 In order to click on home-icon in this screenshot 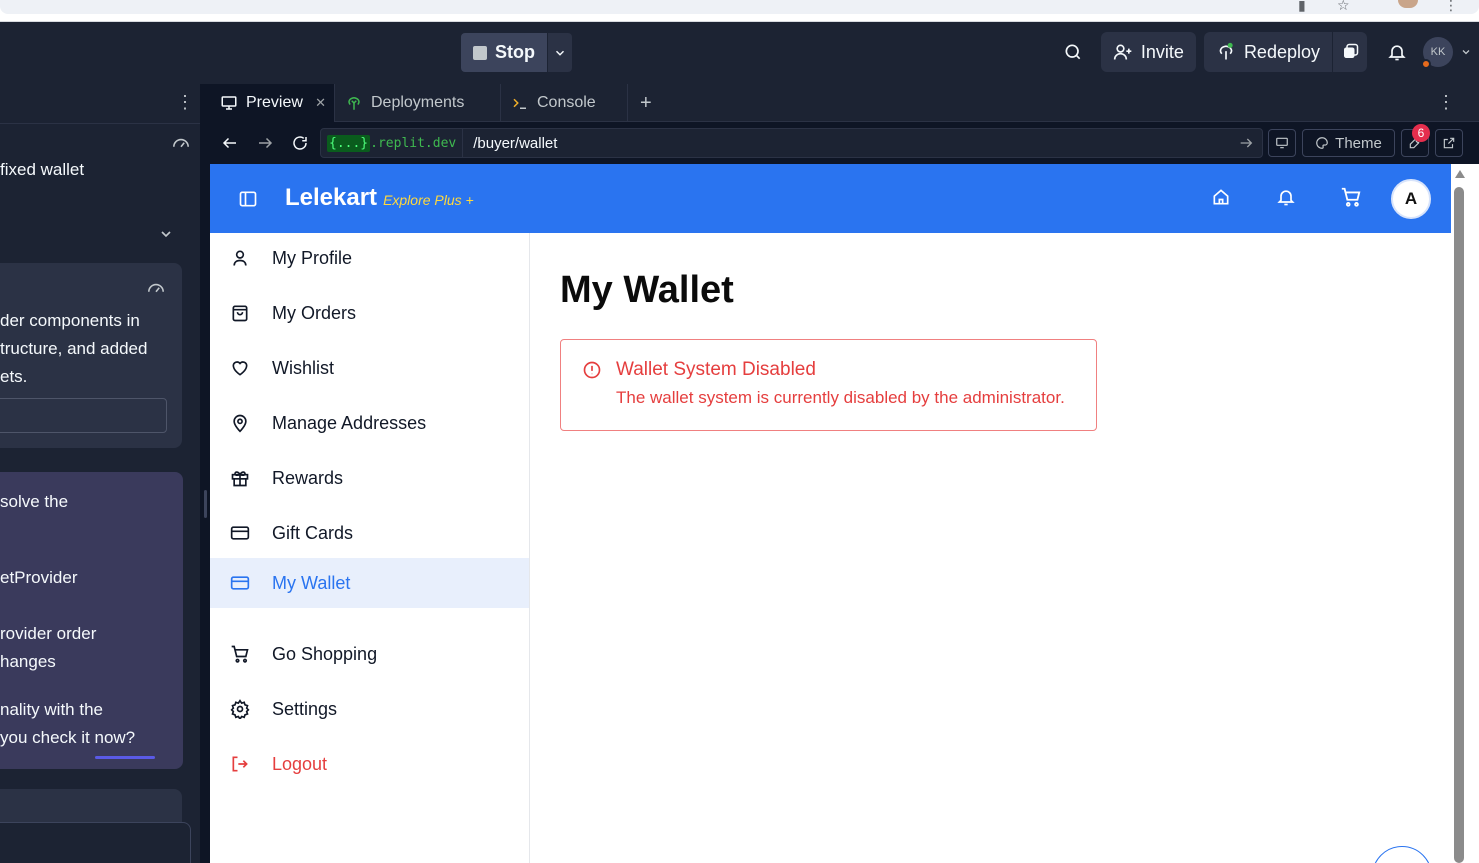, I will do `click(1221, 197)`.